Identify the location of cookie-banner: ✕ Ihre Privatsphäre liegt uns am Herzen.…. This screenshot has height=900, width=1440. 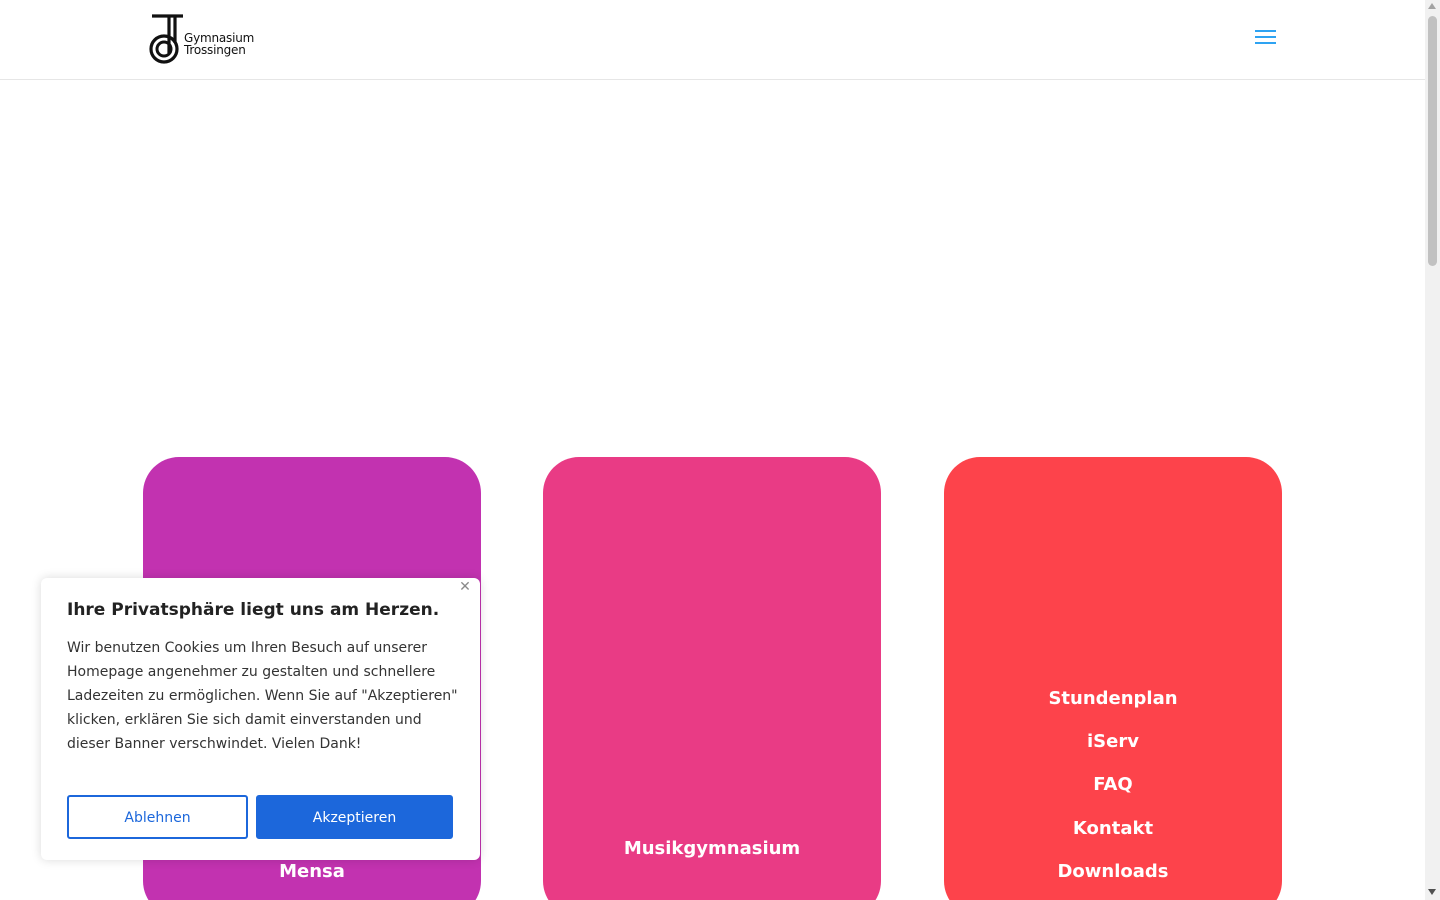
(260, 719).